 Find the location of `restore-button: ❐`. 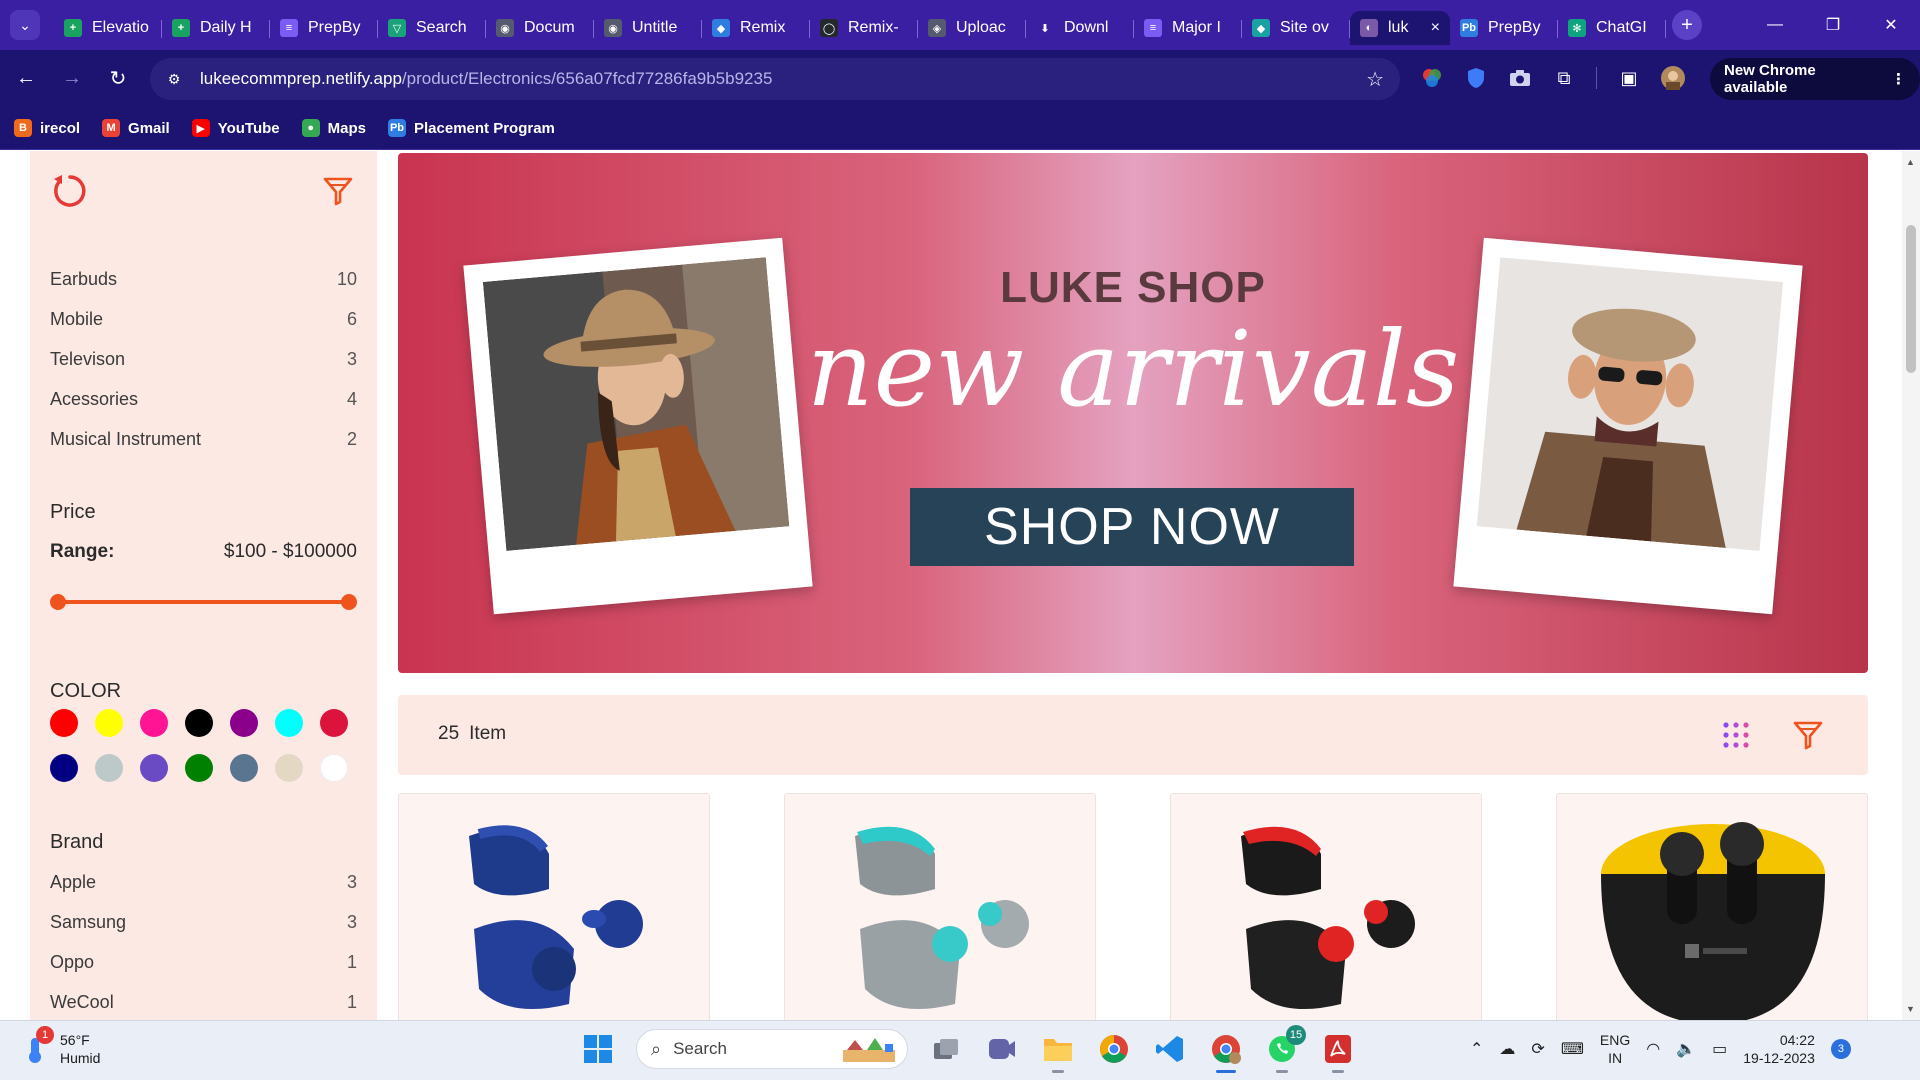

restore-button: ❐ is located at coordinates (1833, 25).